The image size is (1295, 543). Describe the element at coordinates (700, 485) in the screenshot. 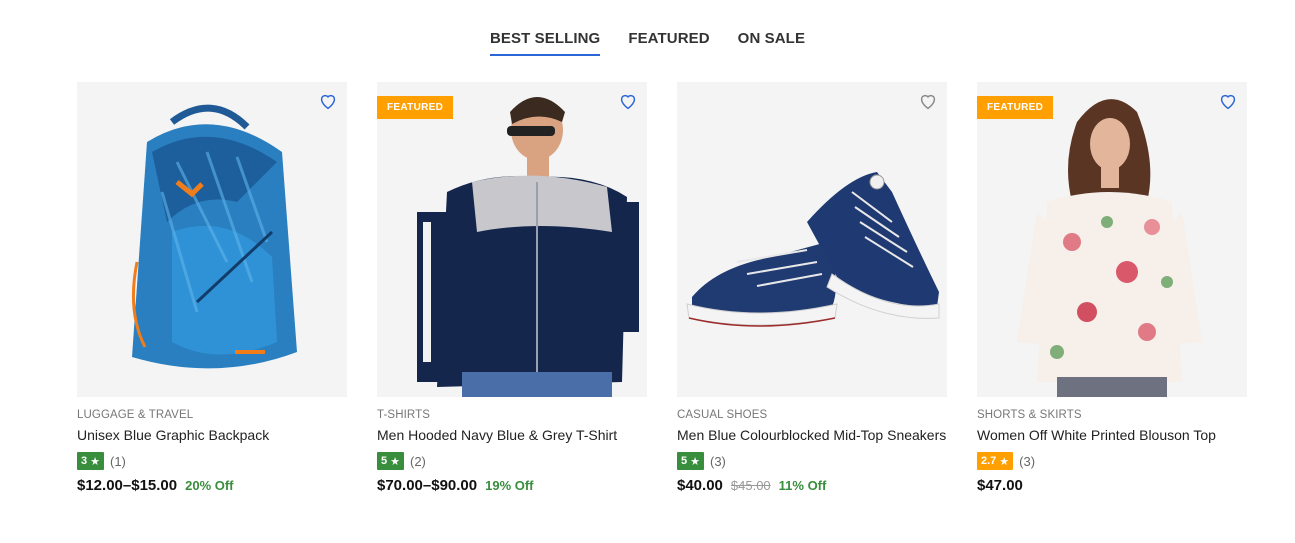

I see `product-price: $40.00` at that location.